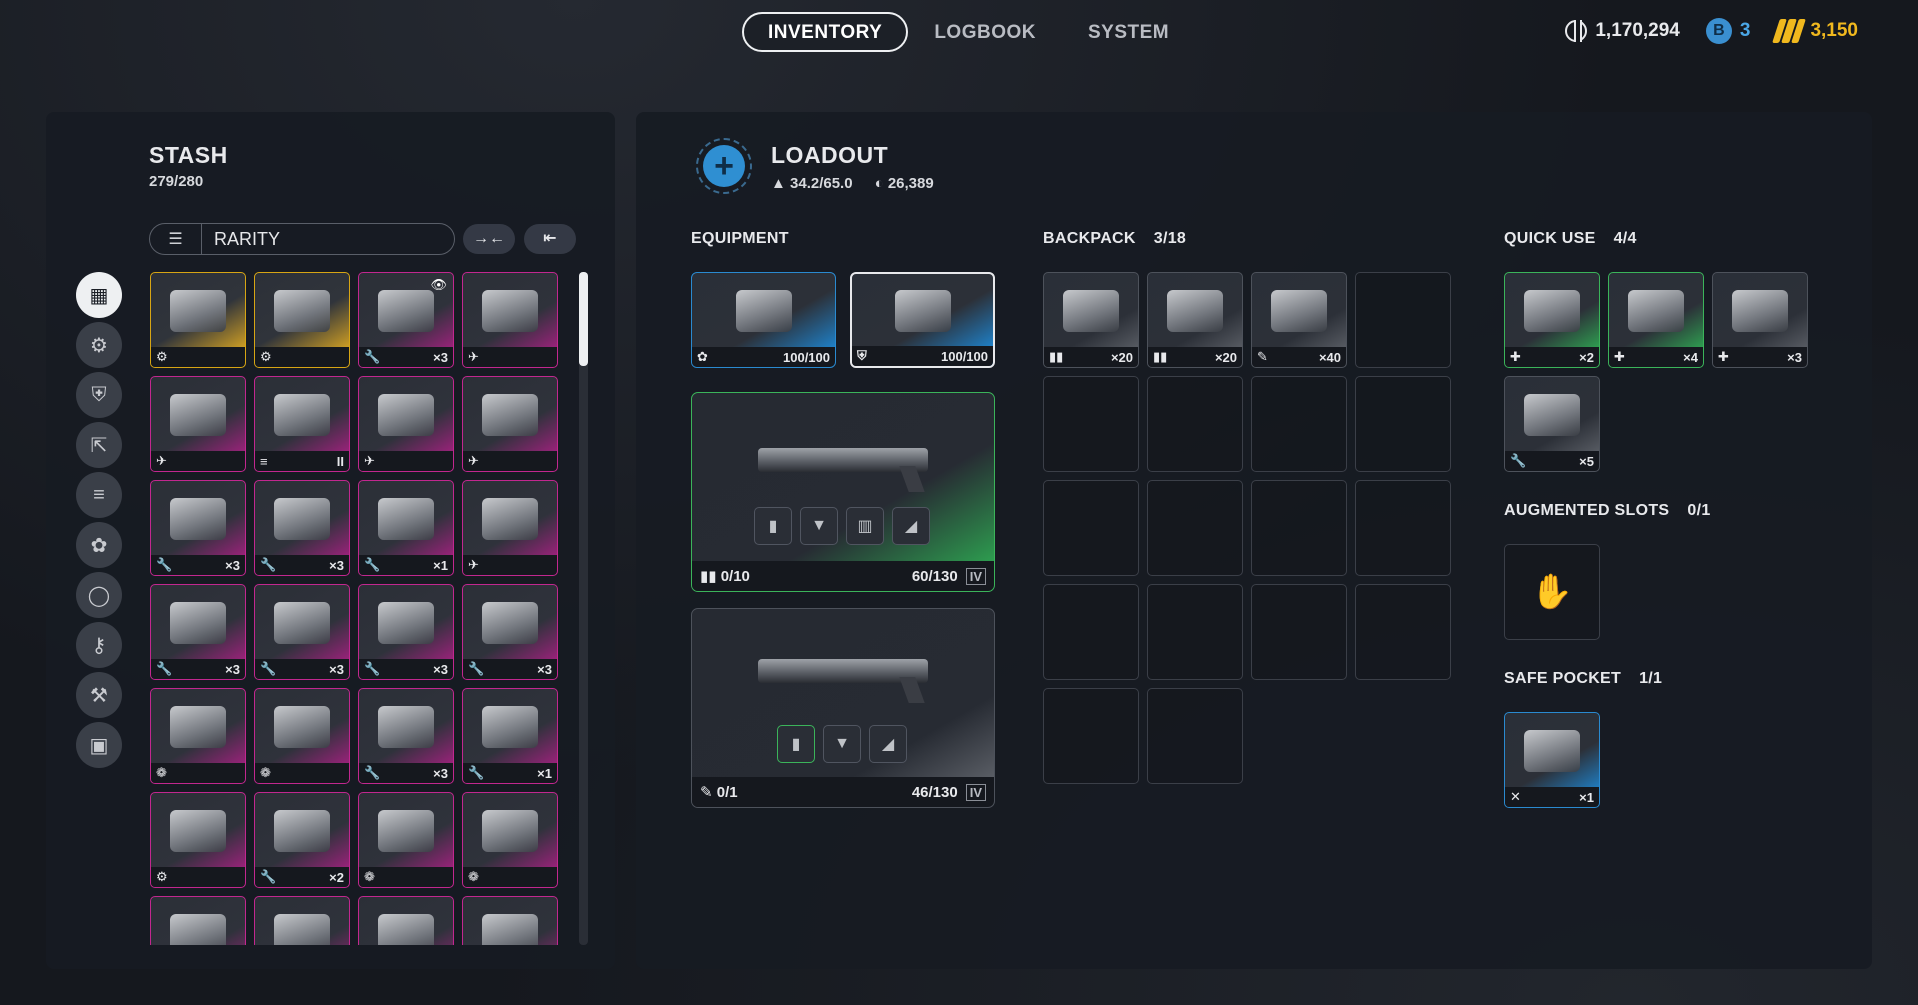  What do you see at coordinates (99, 695) in the screenshot?
I see `category-materials-icon: ⚒` at bounding box center [99, 695].